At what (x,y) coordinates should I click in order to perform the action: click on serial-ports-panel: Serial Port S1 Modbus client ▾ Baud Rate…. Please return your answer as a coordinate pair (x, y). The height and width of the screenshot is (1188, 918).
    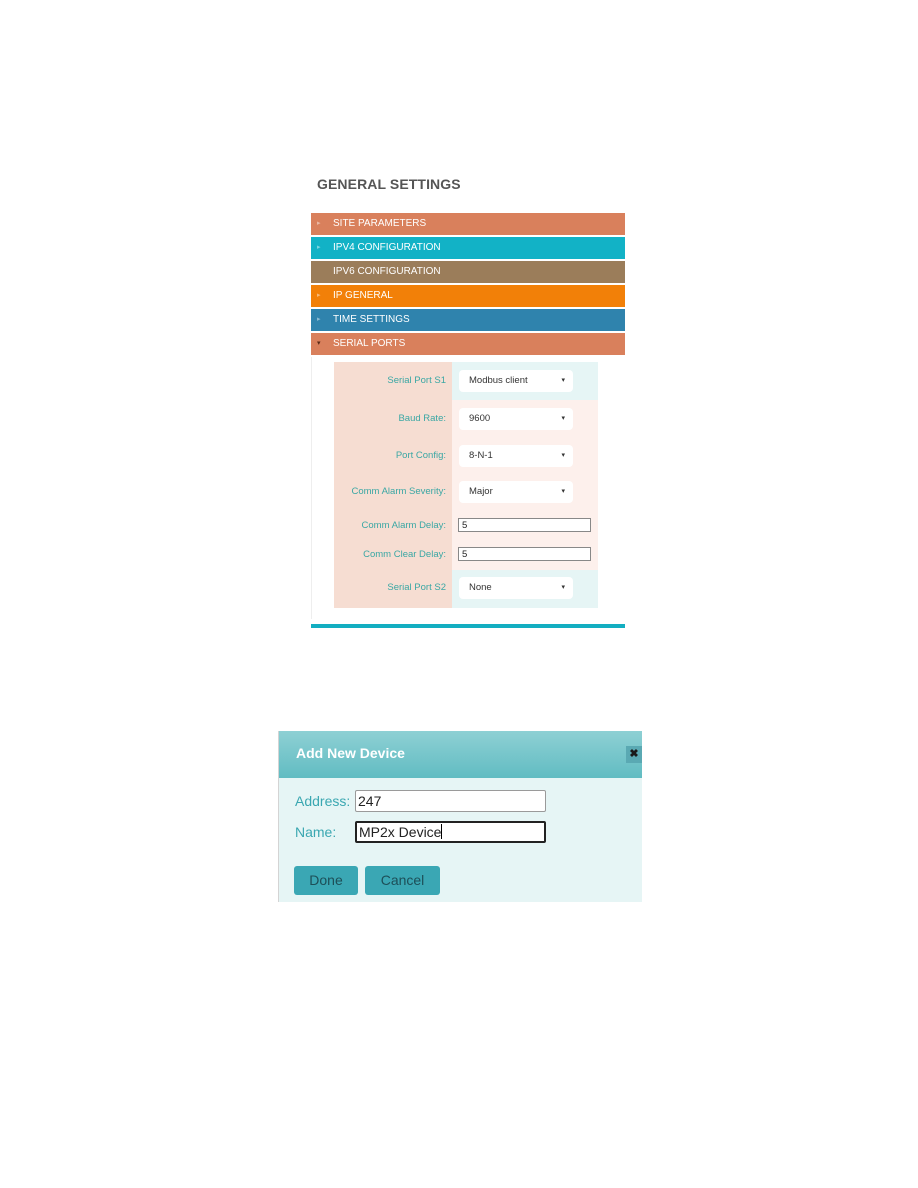
    Looking at the image, I should click on (468, 488).